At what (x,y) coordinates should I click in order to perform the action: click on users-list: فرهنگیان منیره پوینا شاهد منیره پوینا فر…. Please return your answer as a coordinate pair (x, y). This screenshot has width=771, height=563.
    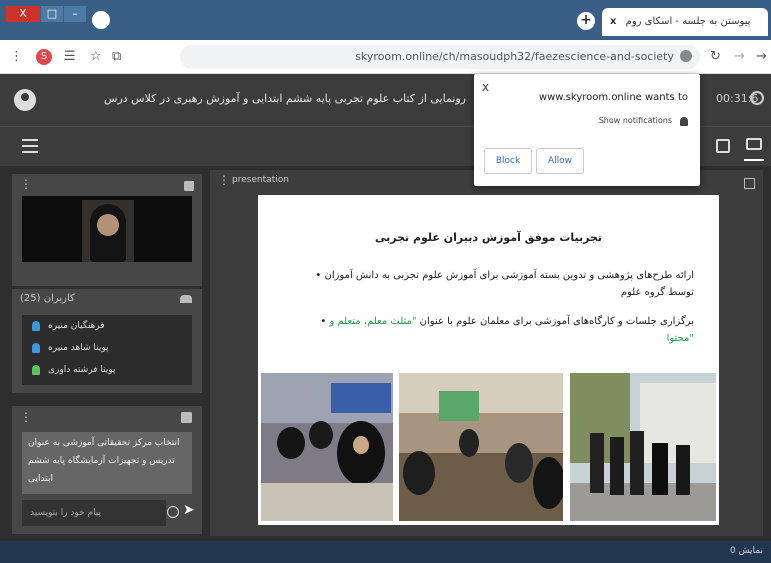
    Looking at the image, I should click on (107, 350).